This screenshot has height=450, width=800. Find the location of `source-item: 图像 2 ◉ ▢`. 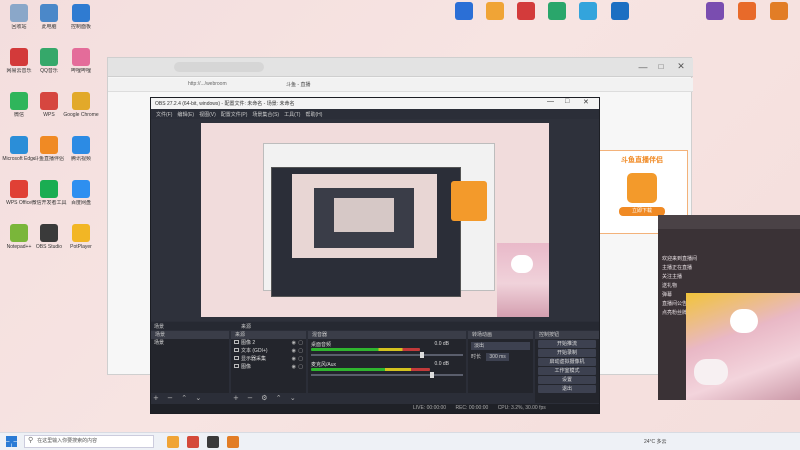

source-item: 图像 2 ◉ ▢ is located at coordinates (268, 343).